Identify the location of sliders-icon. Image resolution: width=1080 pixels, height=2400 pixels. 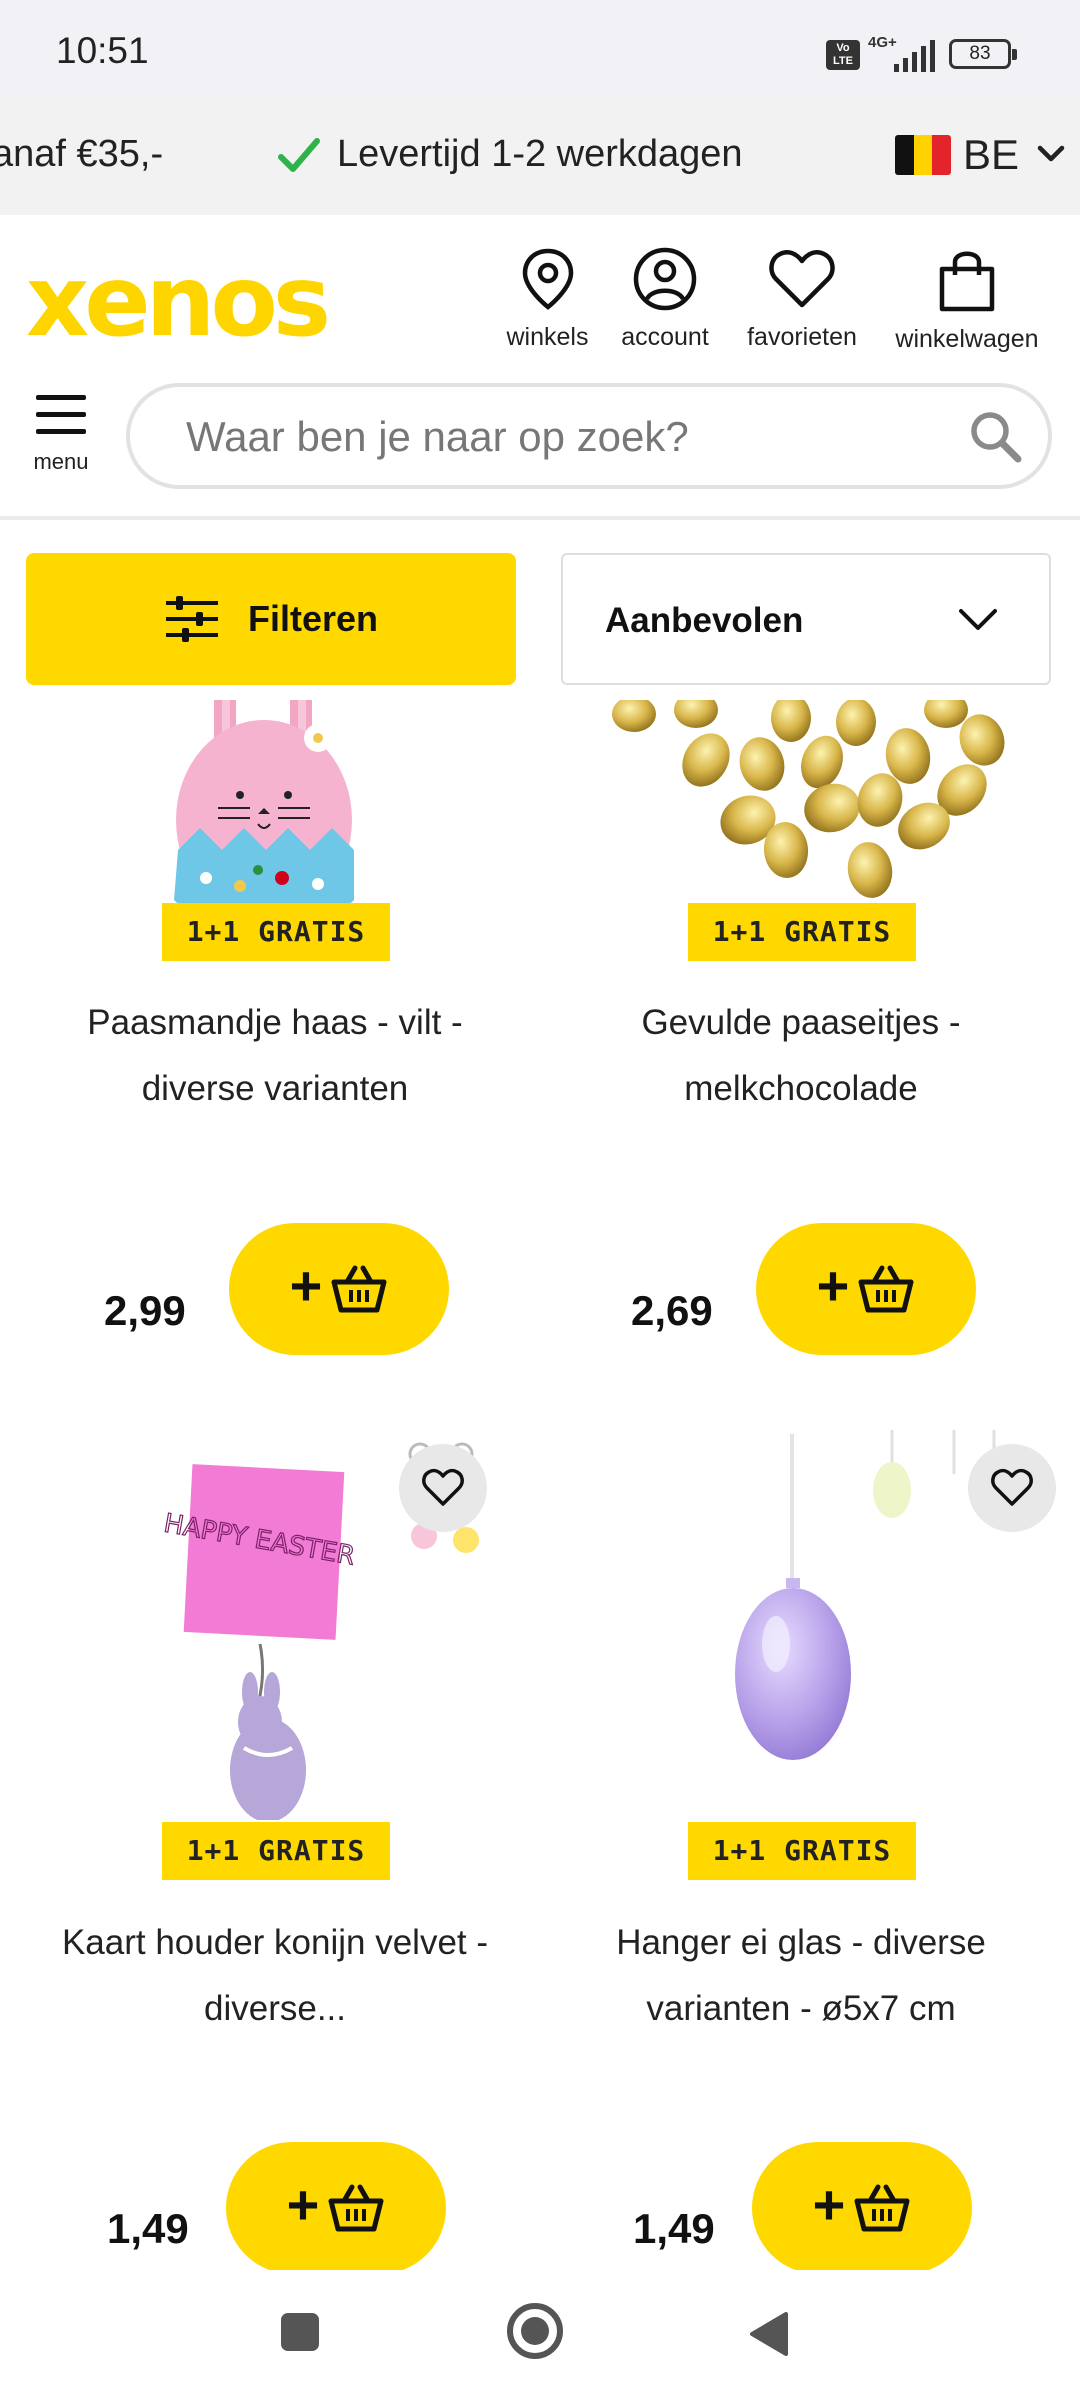
(191, 619).